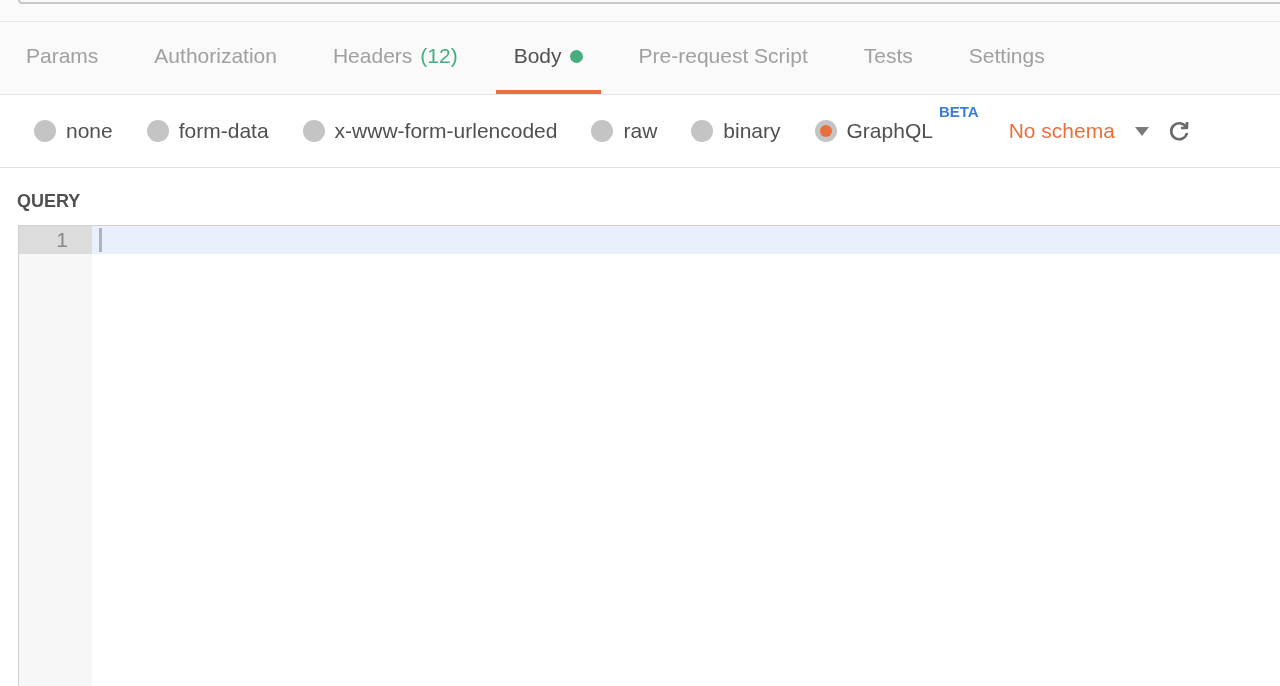 The height and width of the screenshot is (686, 1280). I want to click on radio-option: GraphQL, so click(873, 131).